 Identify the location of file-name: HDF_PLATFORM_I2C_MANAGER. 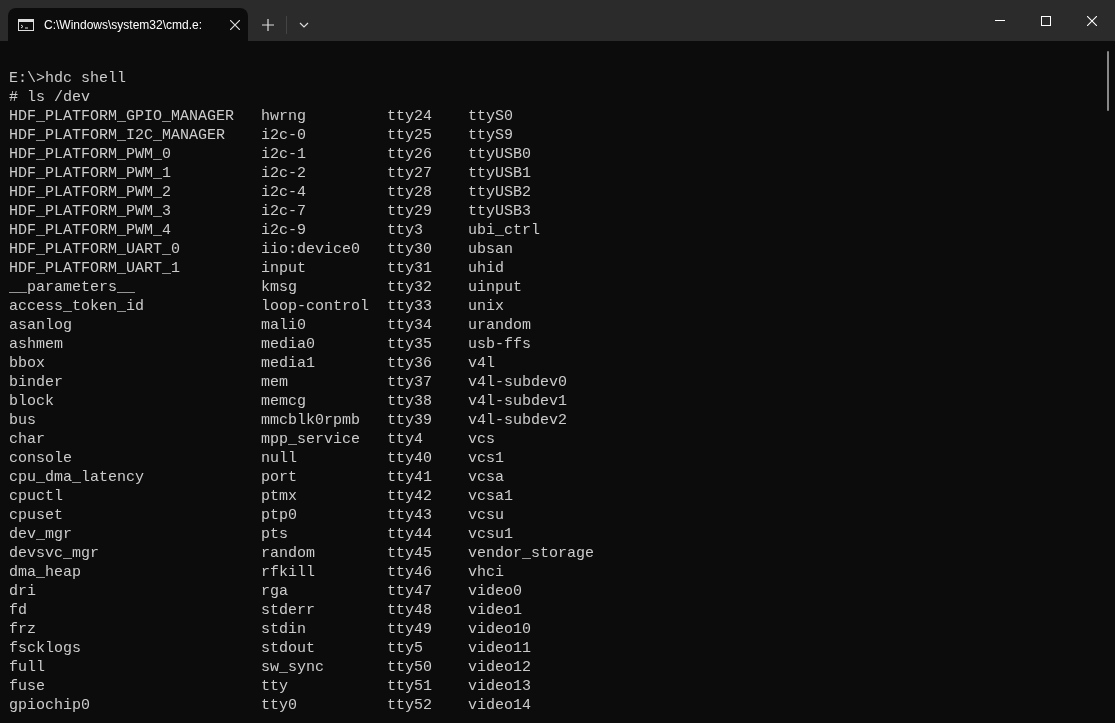
(117, 135).